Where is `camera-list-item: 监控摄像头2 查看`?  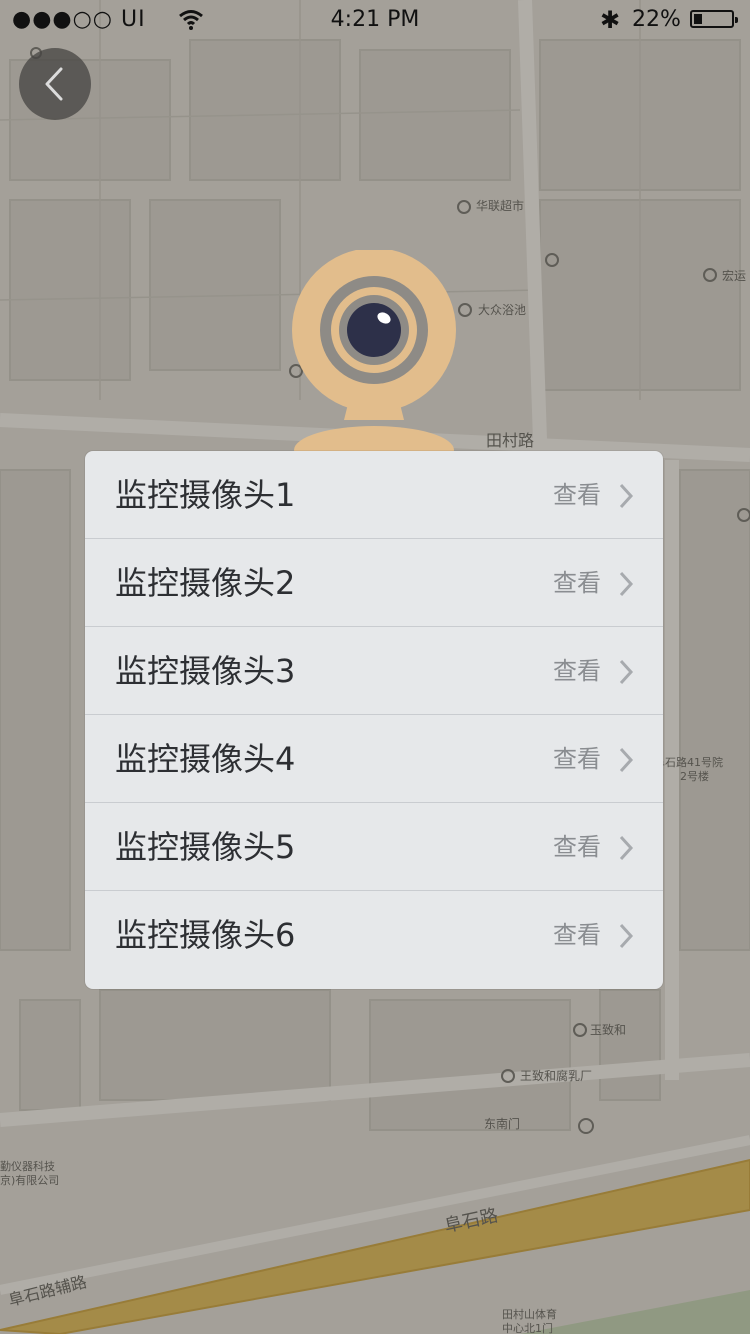 camera-list-item: 监控摄像头2 查看 is located at coordinates (374, 583).